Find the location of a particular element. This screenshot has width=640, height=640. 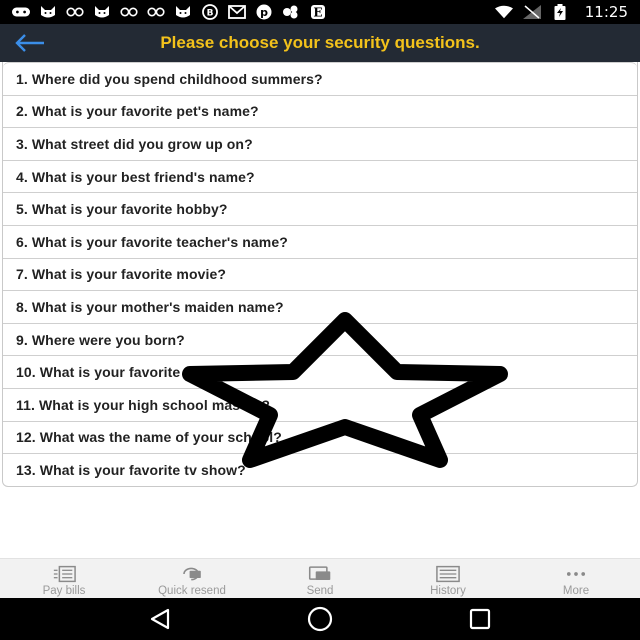

signal-icon is located at coordinates (531, 12).